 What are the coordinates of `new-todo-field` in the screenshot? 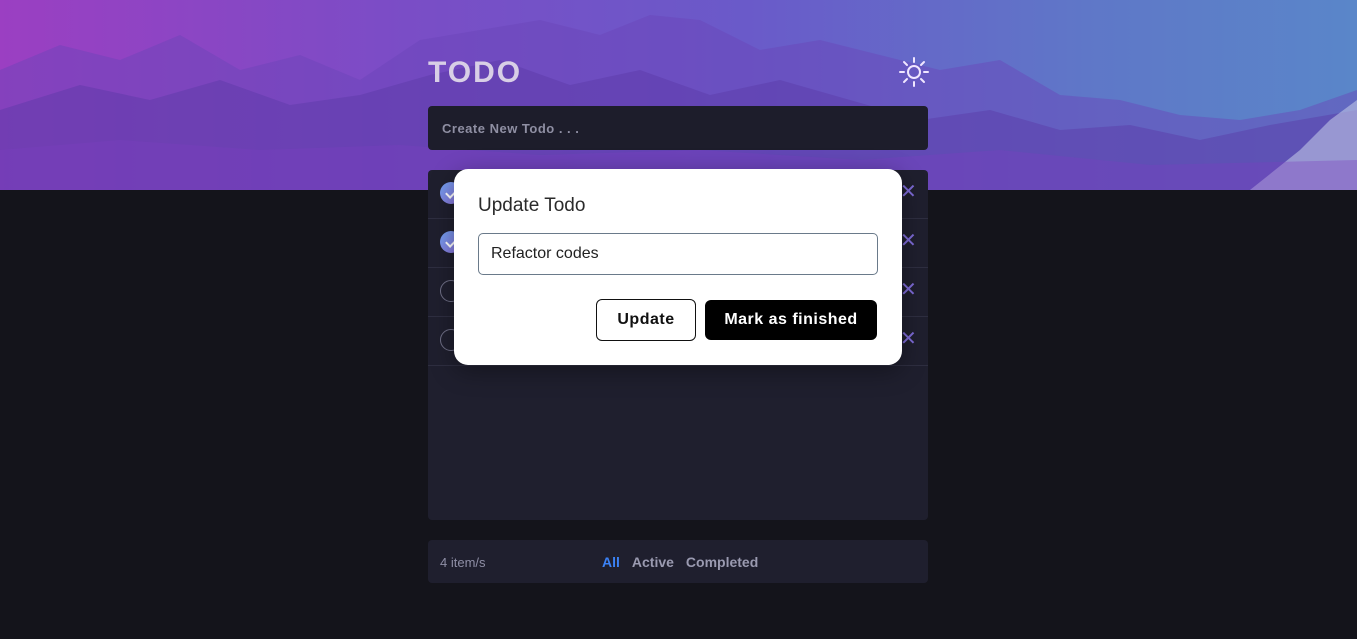 It's located at (678, 128).